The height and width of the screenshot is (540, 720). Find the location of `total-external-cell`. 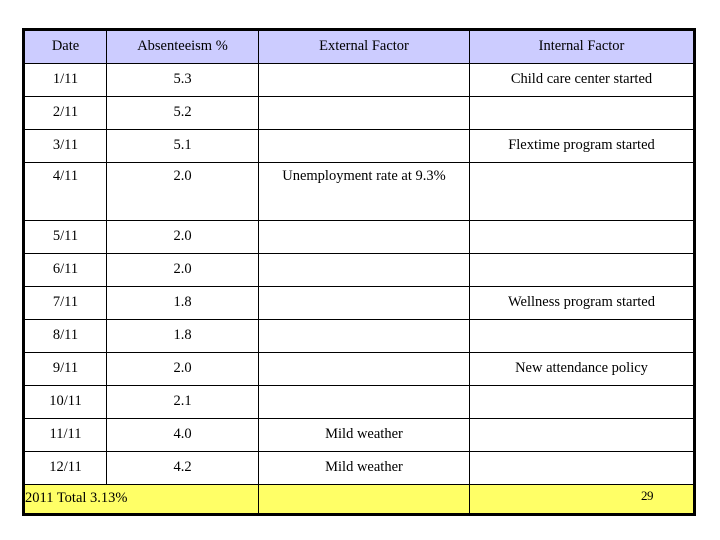

total-external-cell is located at coordinates (364, 499).